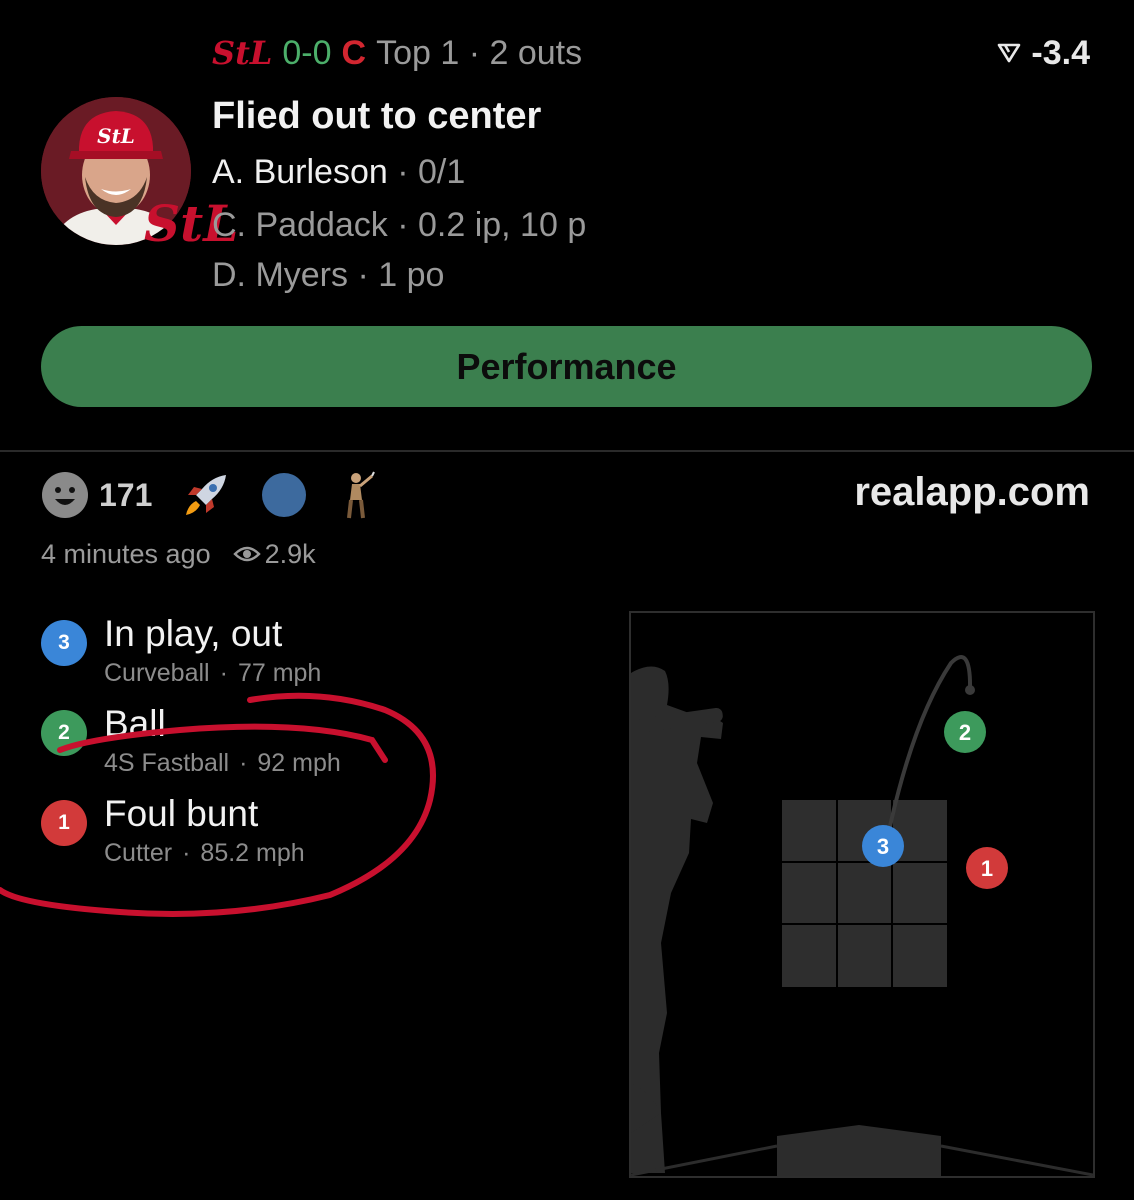  Describe the element at coordinates (64, 733) in the screenshot. I see `pitch-number-badge: 2` at that location.